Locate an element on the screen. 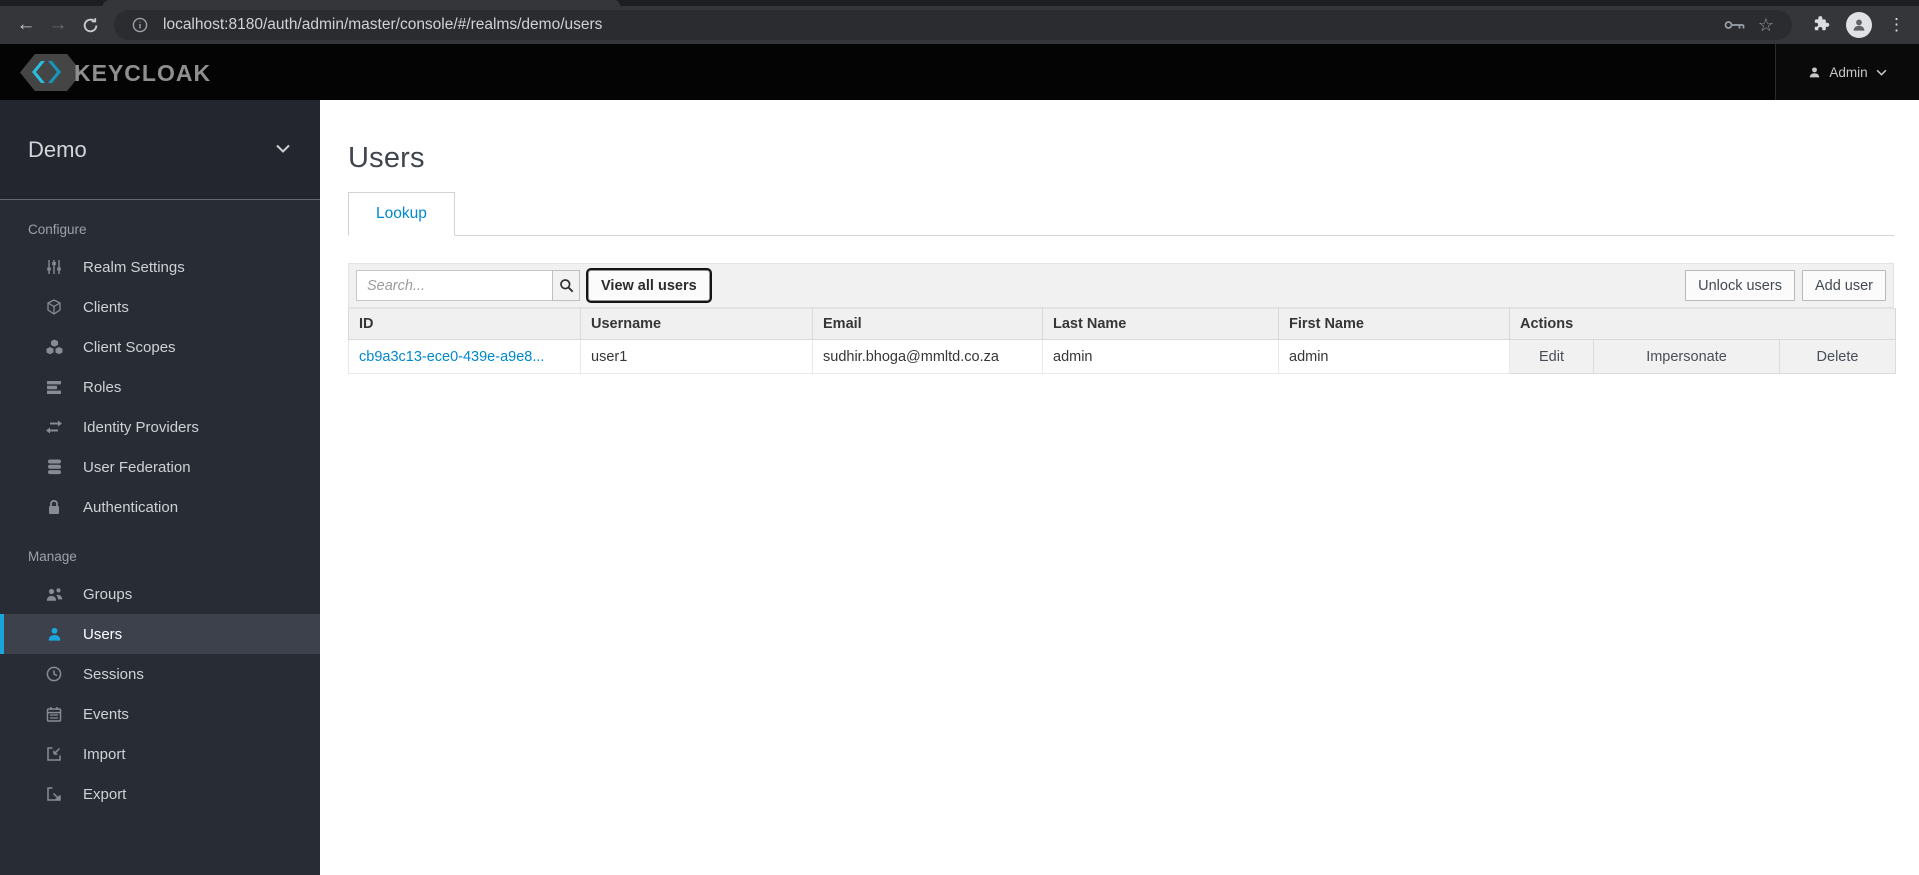 The image size is (1919, 875). sidebar-item-authentication: Authentication is located at coordinates (160, 507).